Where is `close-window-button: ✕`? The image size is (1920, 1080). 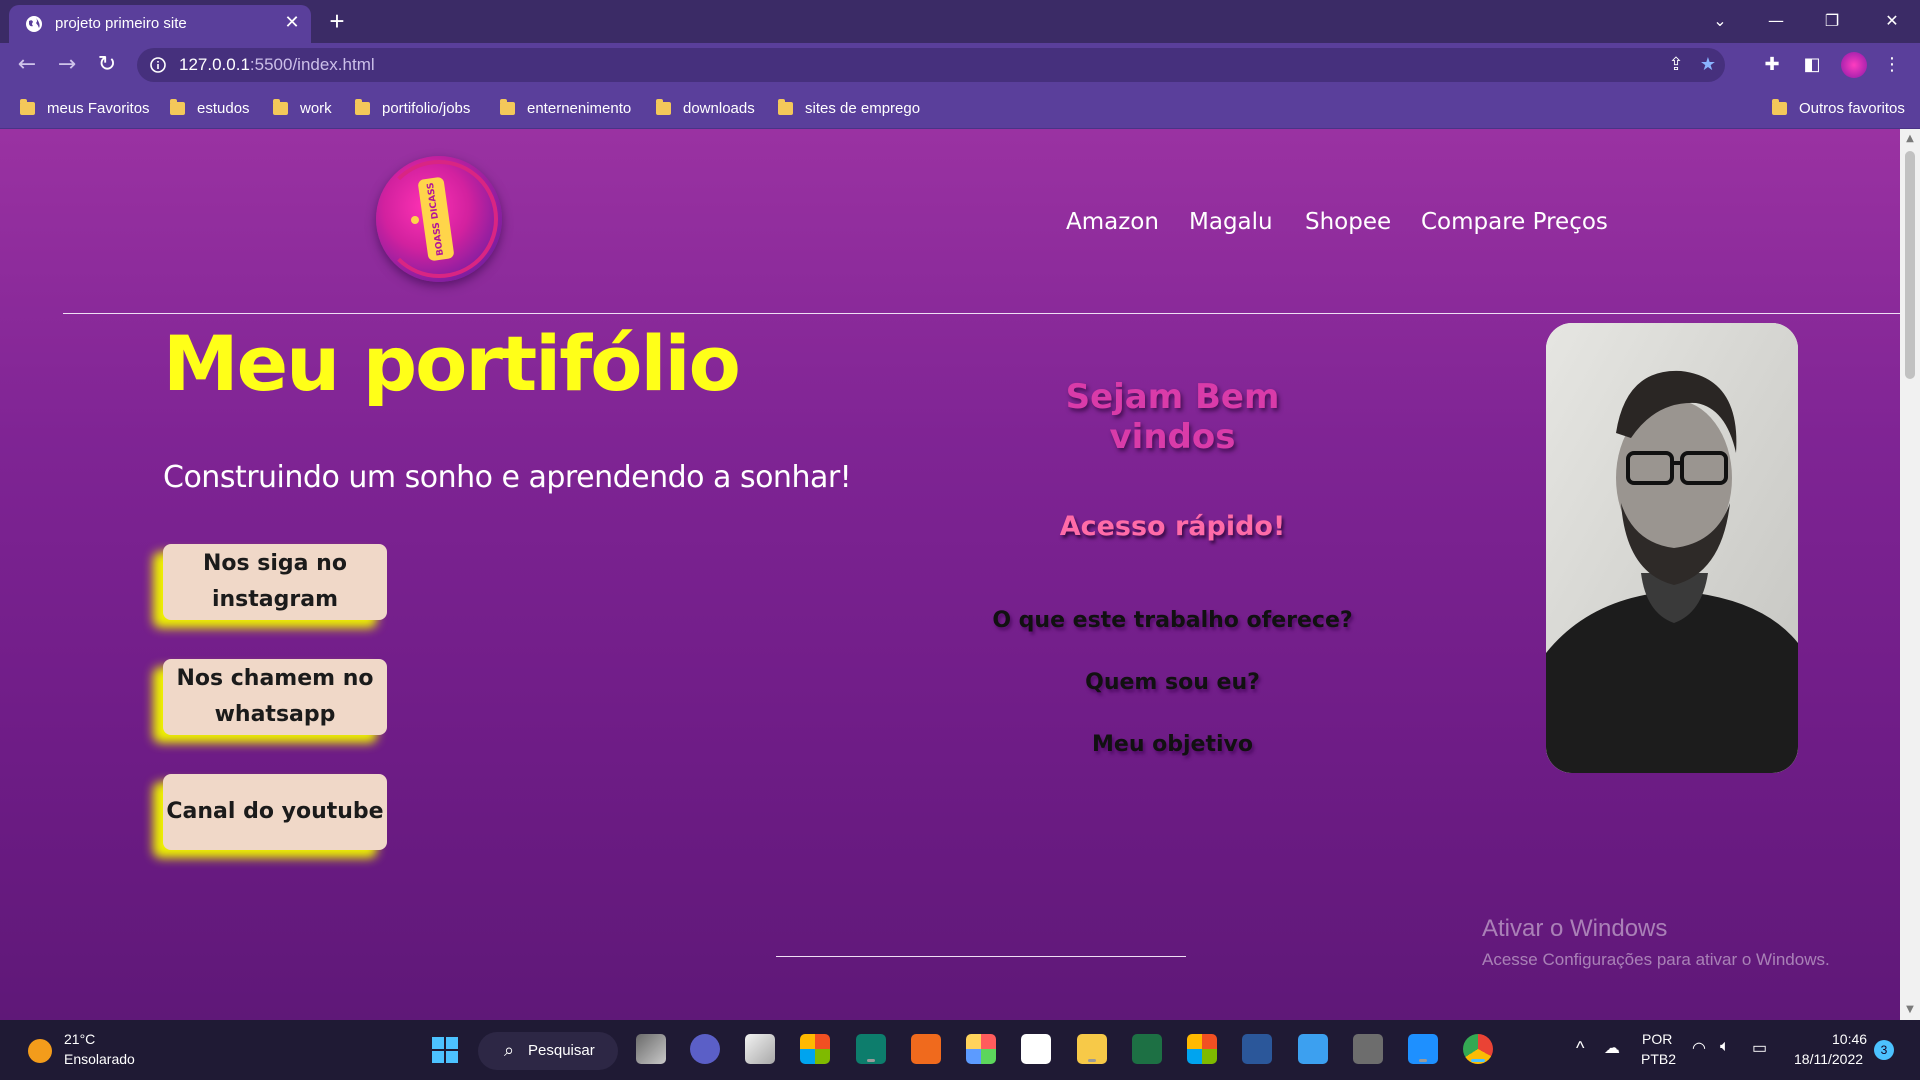
close-window-button: ✕ is located at coordinates (1892, 21).